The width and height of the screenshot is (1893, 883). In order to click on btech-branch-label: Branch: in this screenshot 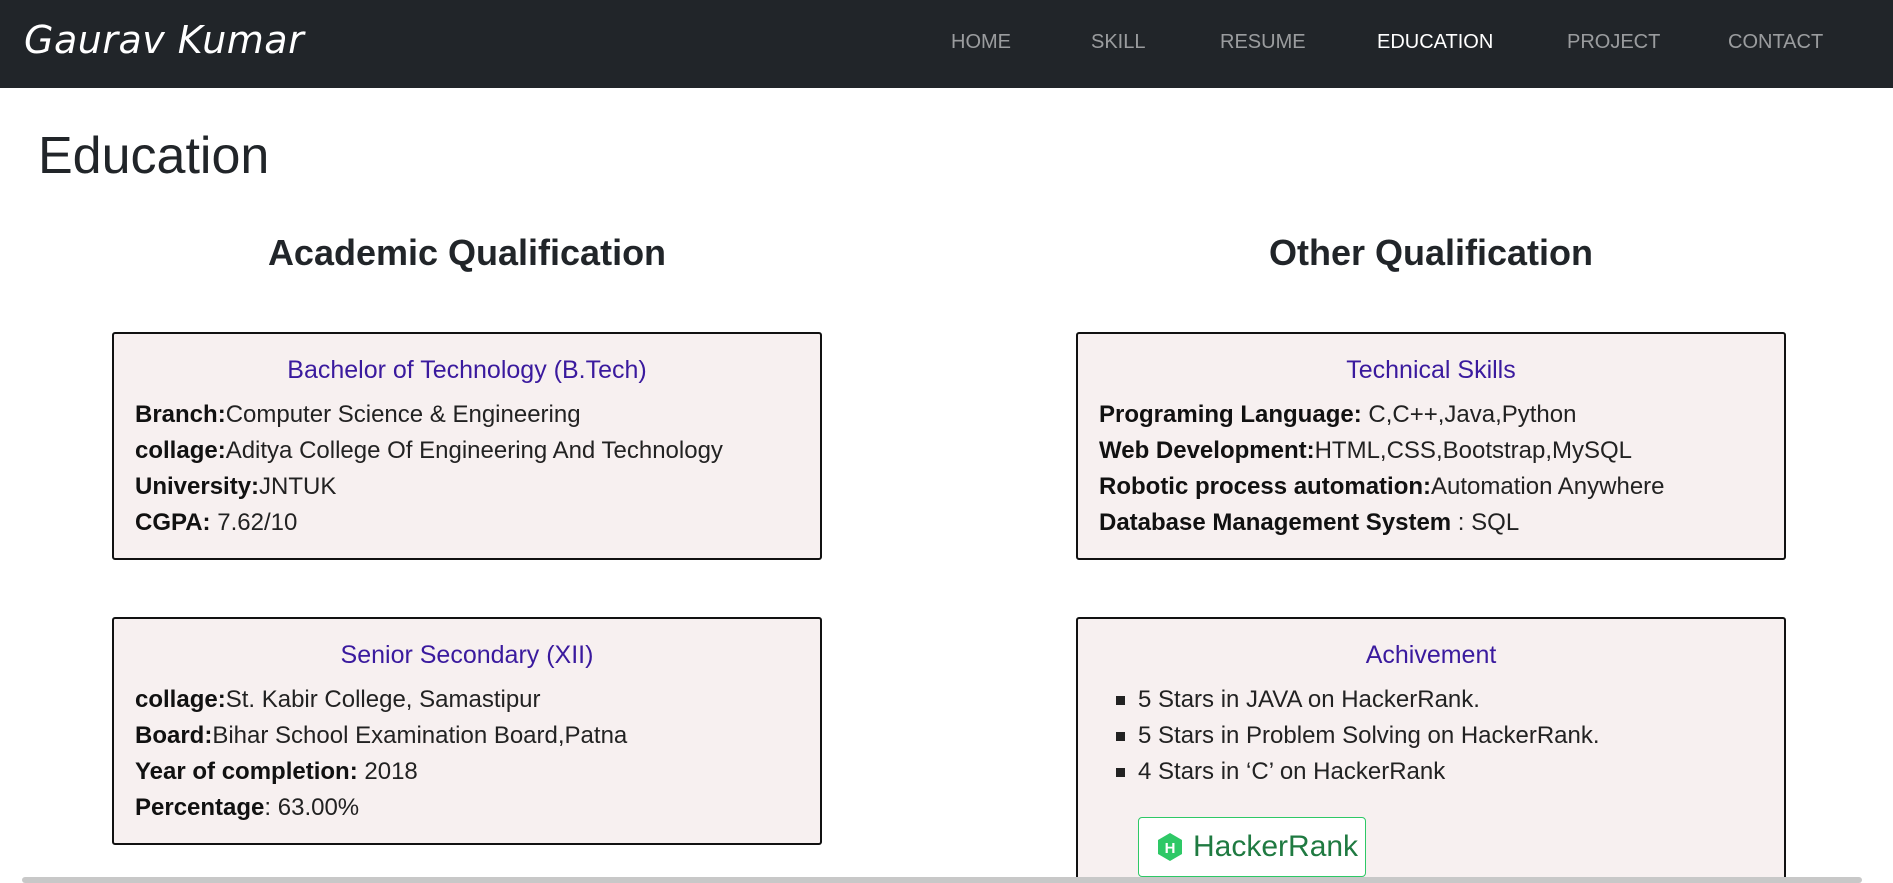, I will do `click(180, 414)`.